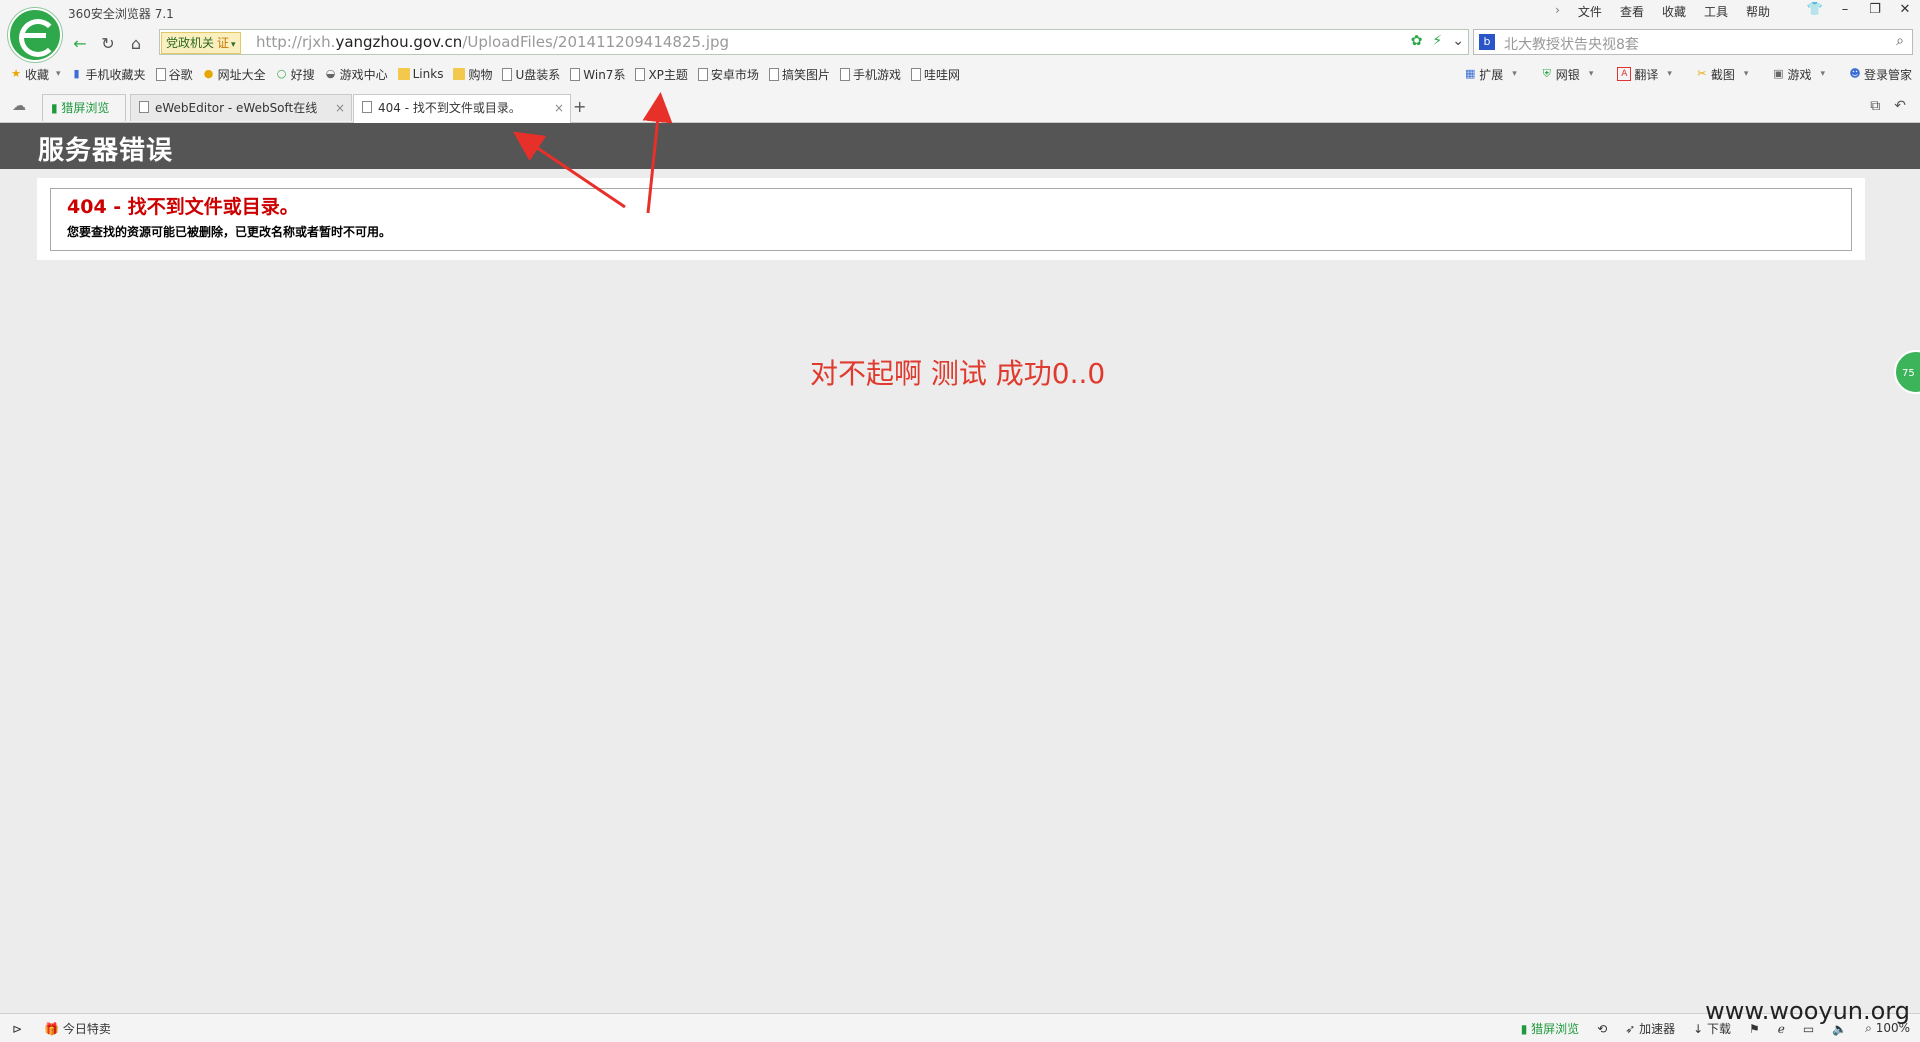 The height and width of the screenshot is (1042, 1920). Describe the element at coordinates (538, 74) in the screenshot. I see `bookmark-label: U盘装系` at that location.